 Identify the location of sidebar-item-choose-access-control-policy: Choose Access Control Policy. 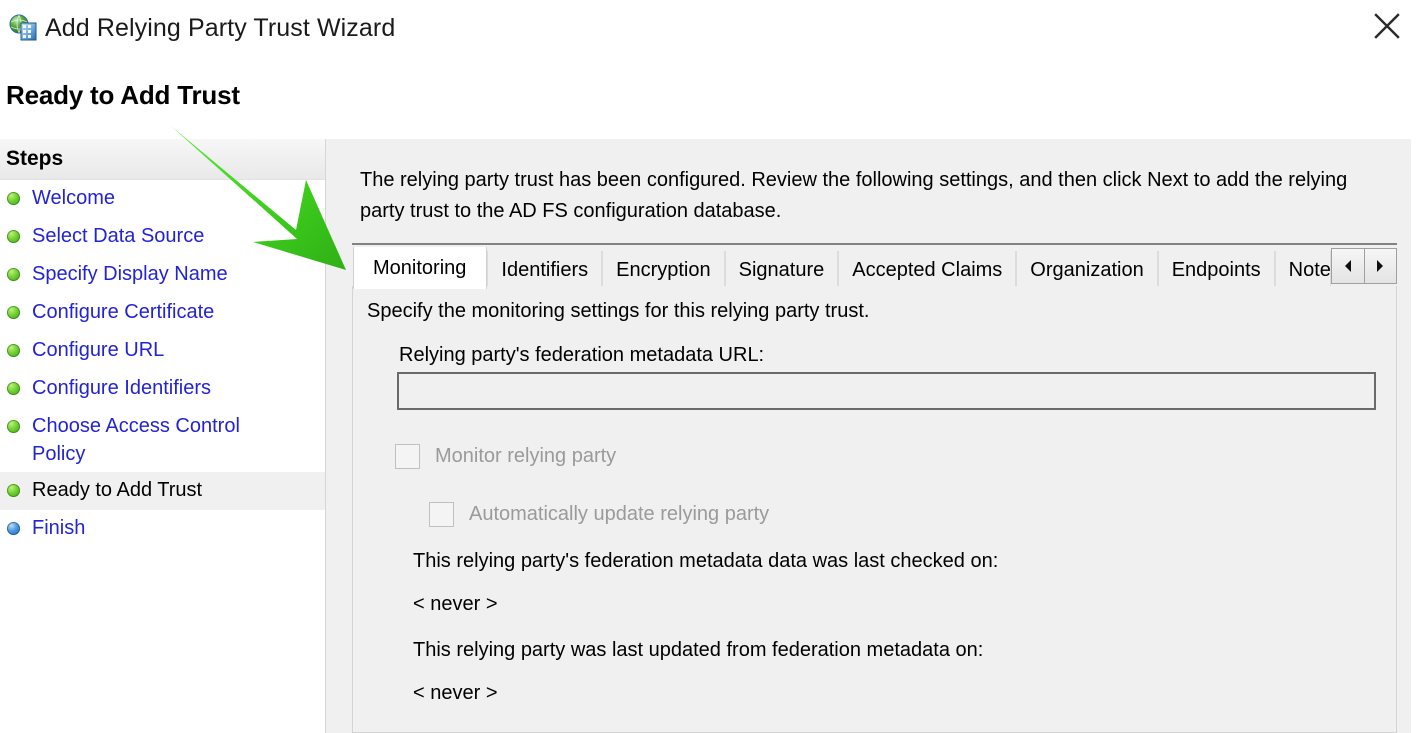
(162, 440).